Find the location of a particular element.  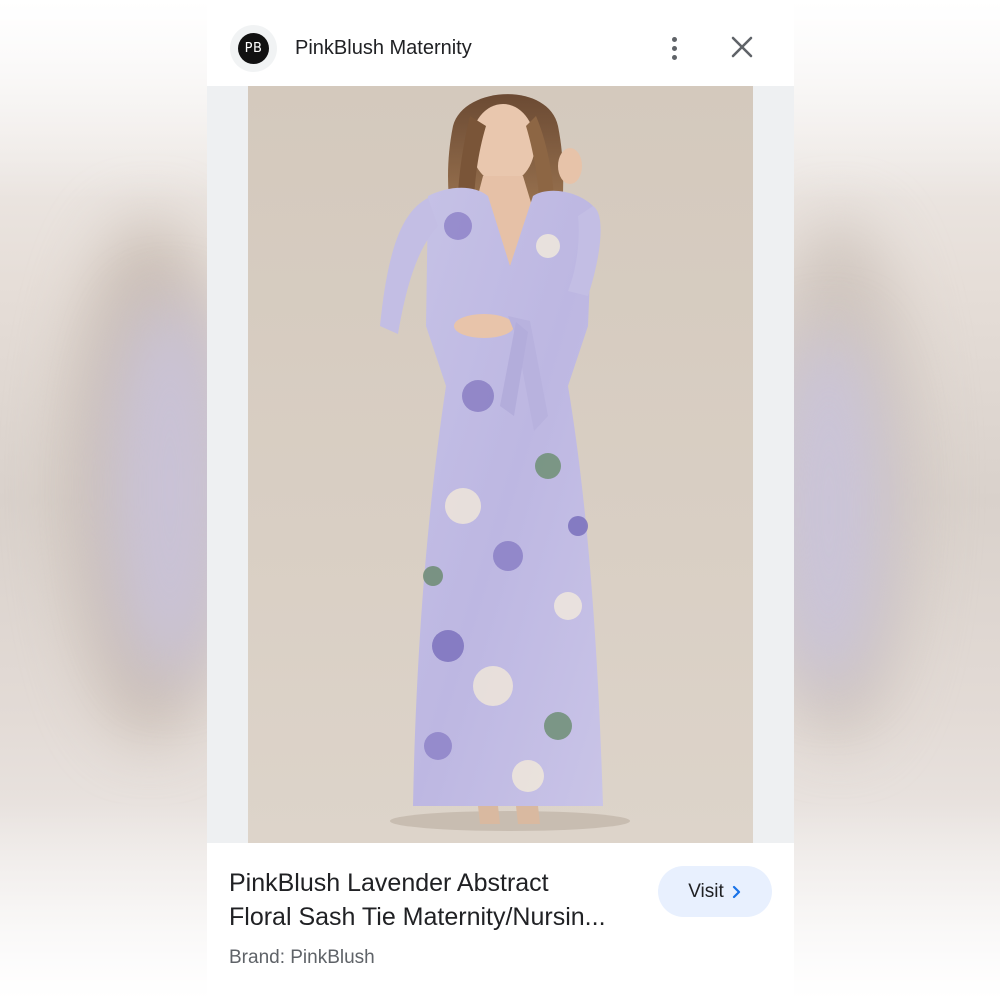

visit-button: Visit is located at coordinates (715, 891).